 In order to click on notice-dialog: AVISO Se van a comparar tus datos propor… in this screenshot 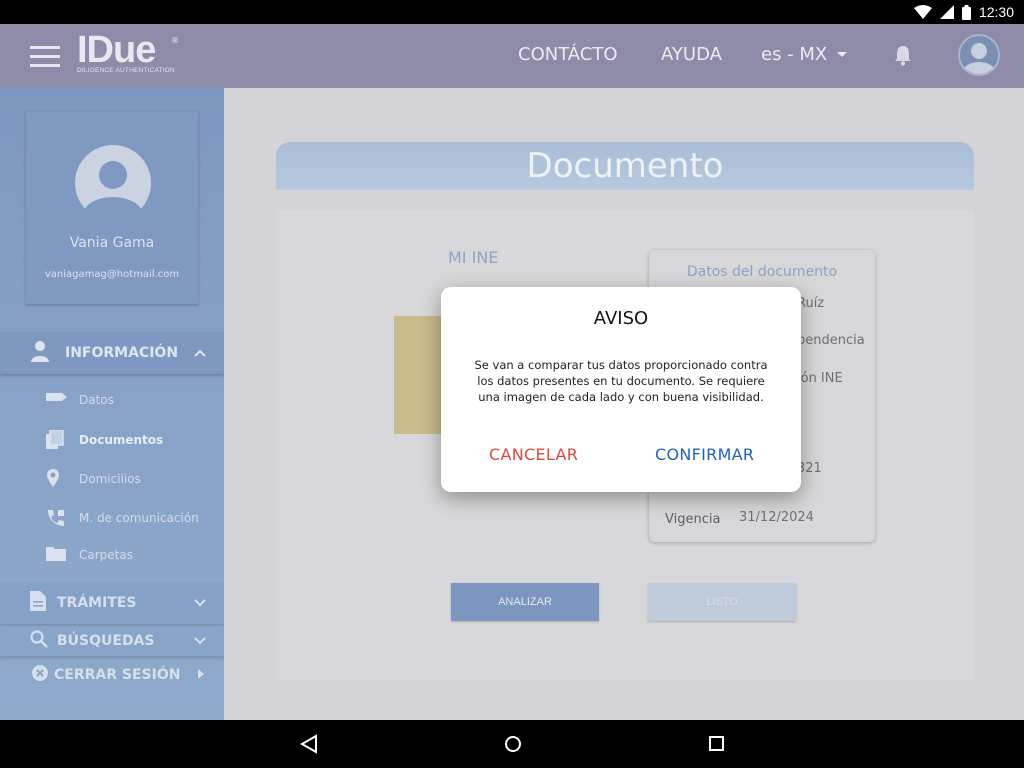, I will do `click(621, 389)`.